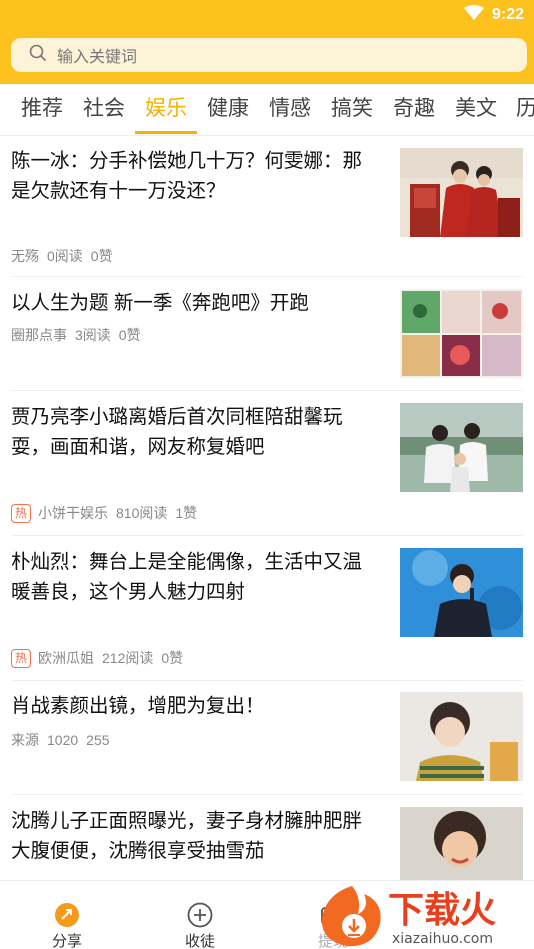 This screenshot has width=534, height=949. What do you see at coordinates (166, 132) in the screenshot?
I see `active-tab-indicator` at bounding box center [166, 132].